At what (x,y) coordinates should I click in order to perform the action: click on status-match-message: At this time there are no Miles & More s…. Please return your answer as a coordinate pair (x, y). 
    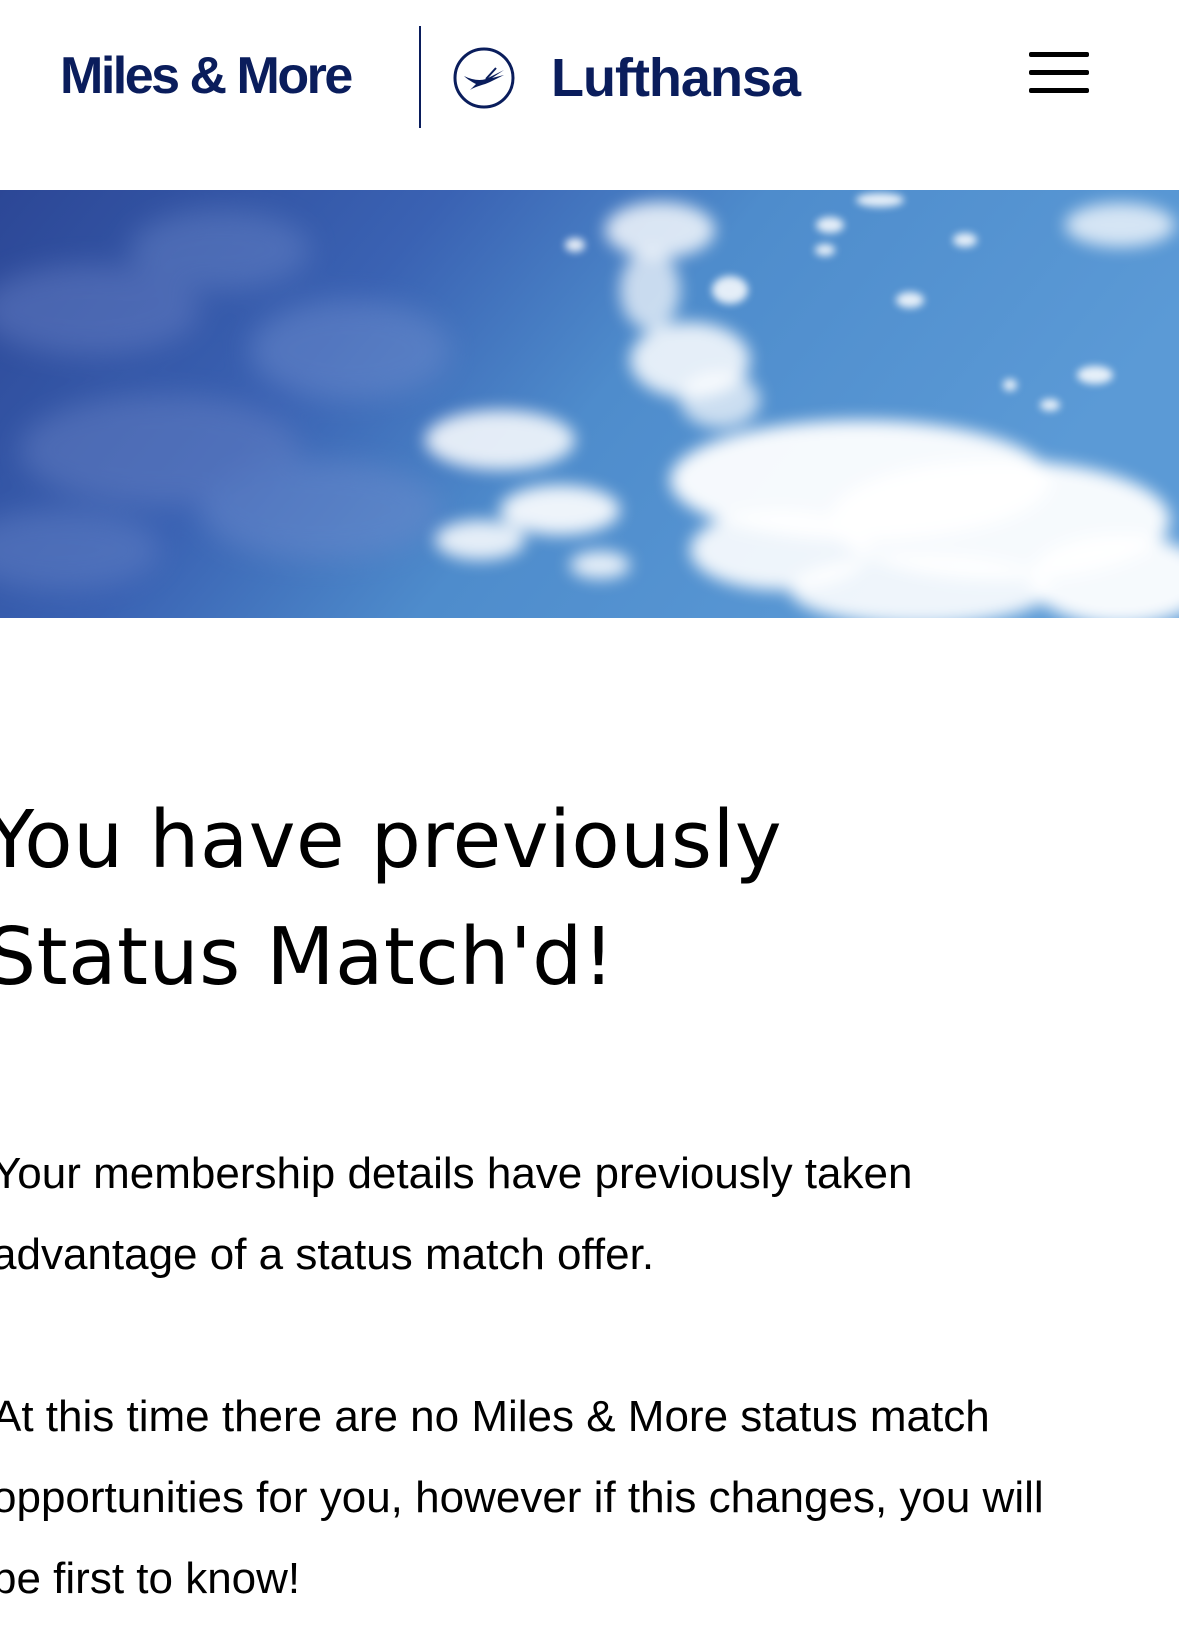
    Looking at the image, I should click on (571, 1497).